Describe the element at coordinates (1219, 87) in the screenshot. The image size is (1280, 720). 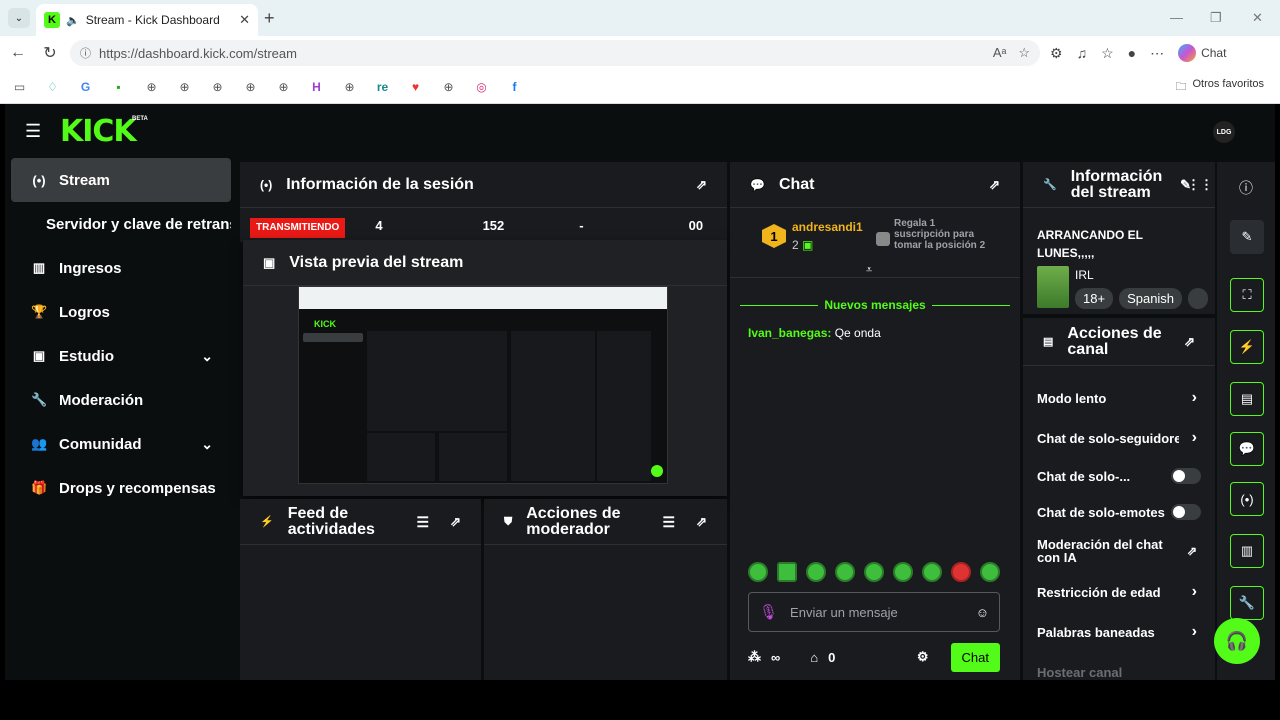
I see `other-favorites-folder: 🗀 Otros favoritos` at that location.